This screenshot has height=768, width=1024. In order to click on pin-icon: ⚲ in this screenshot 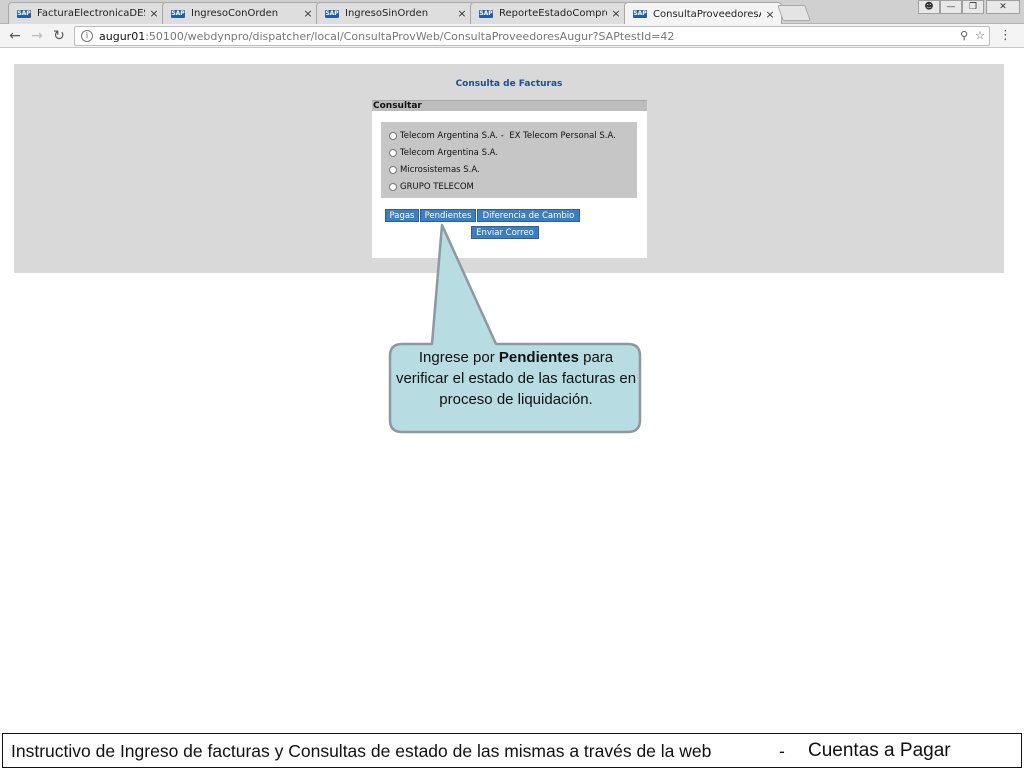, I will do `click(964, 35)`.